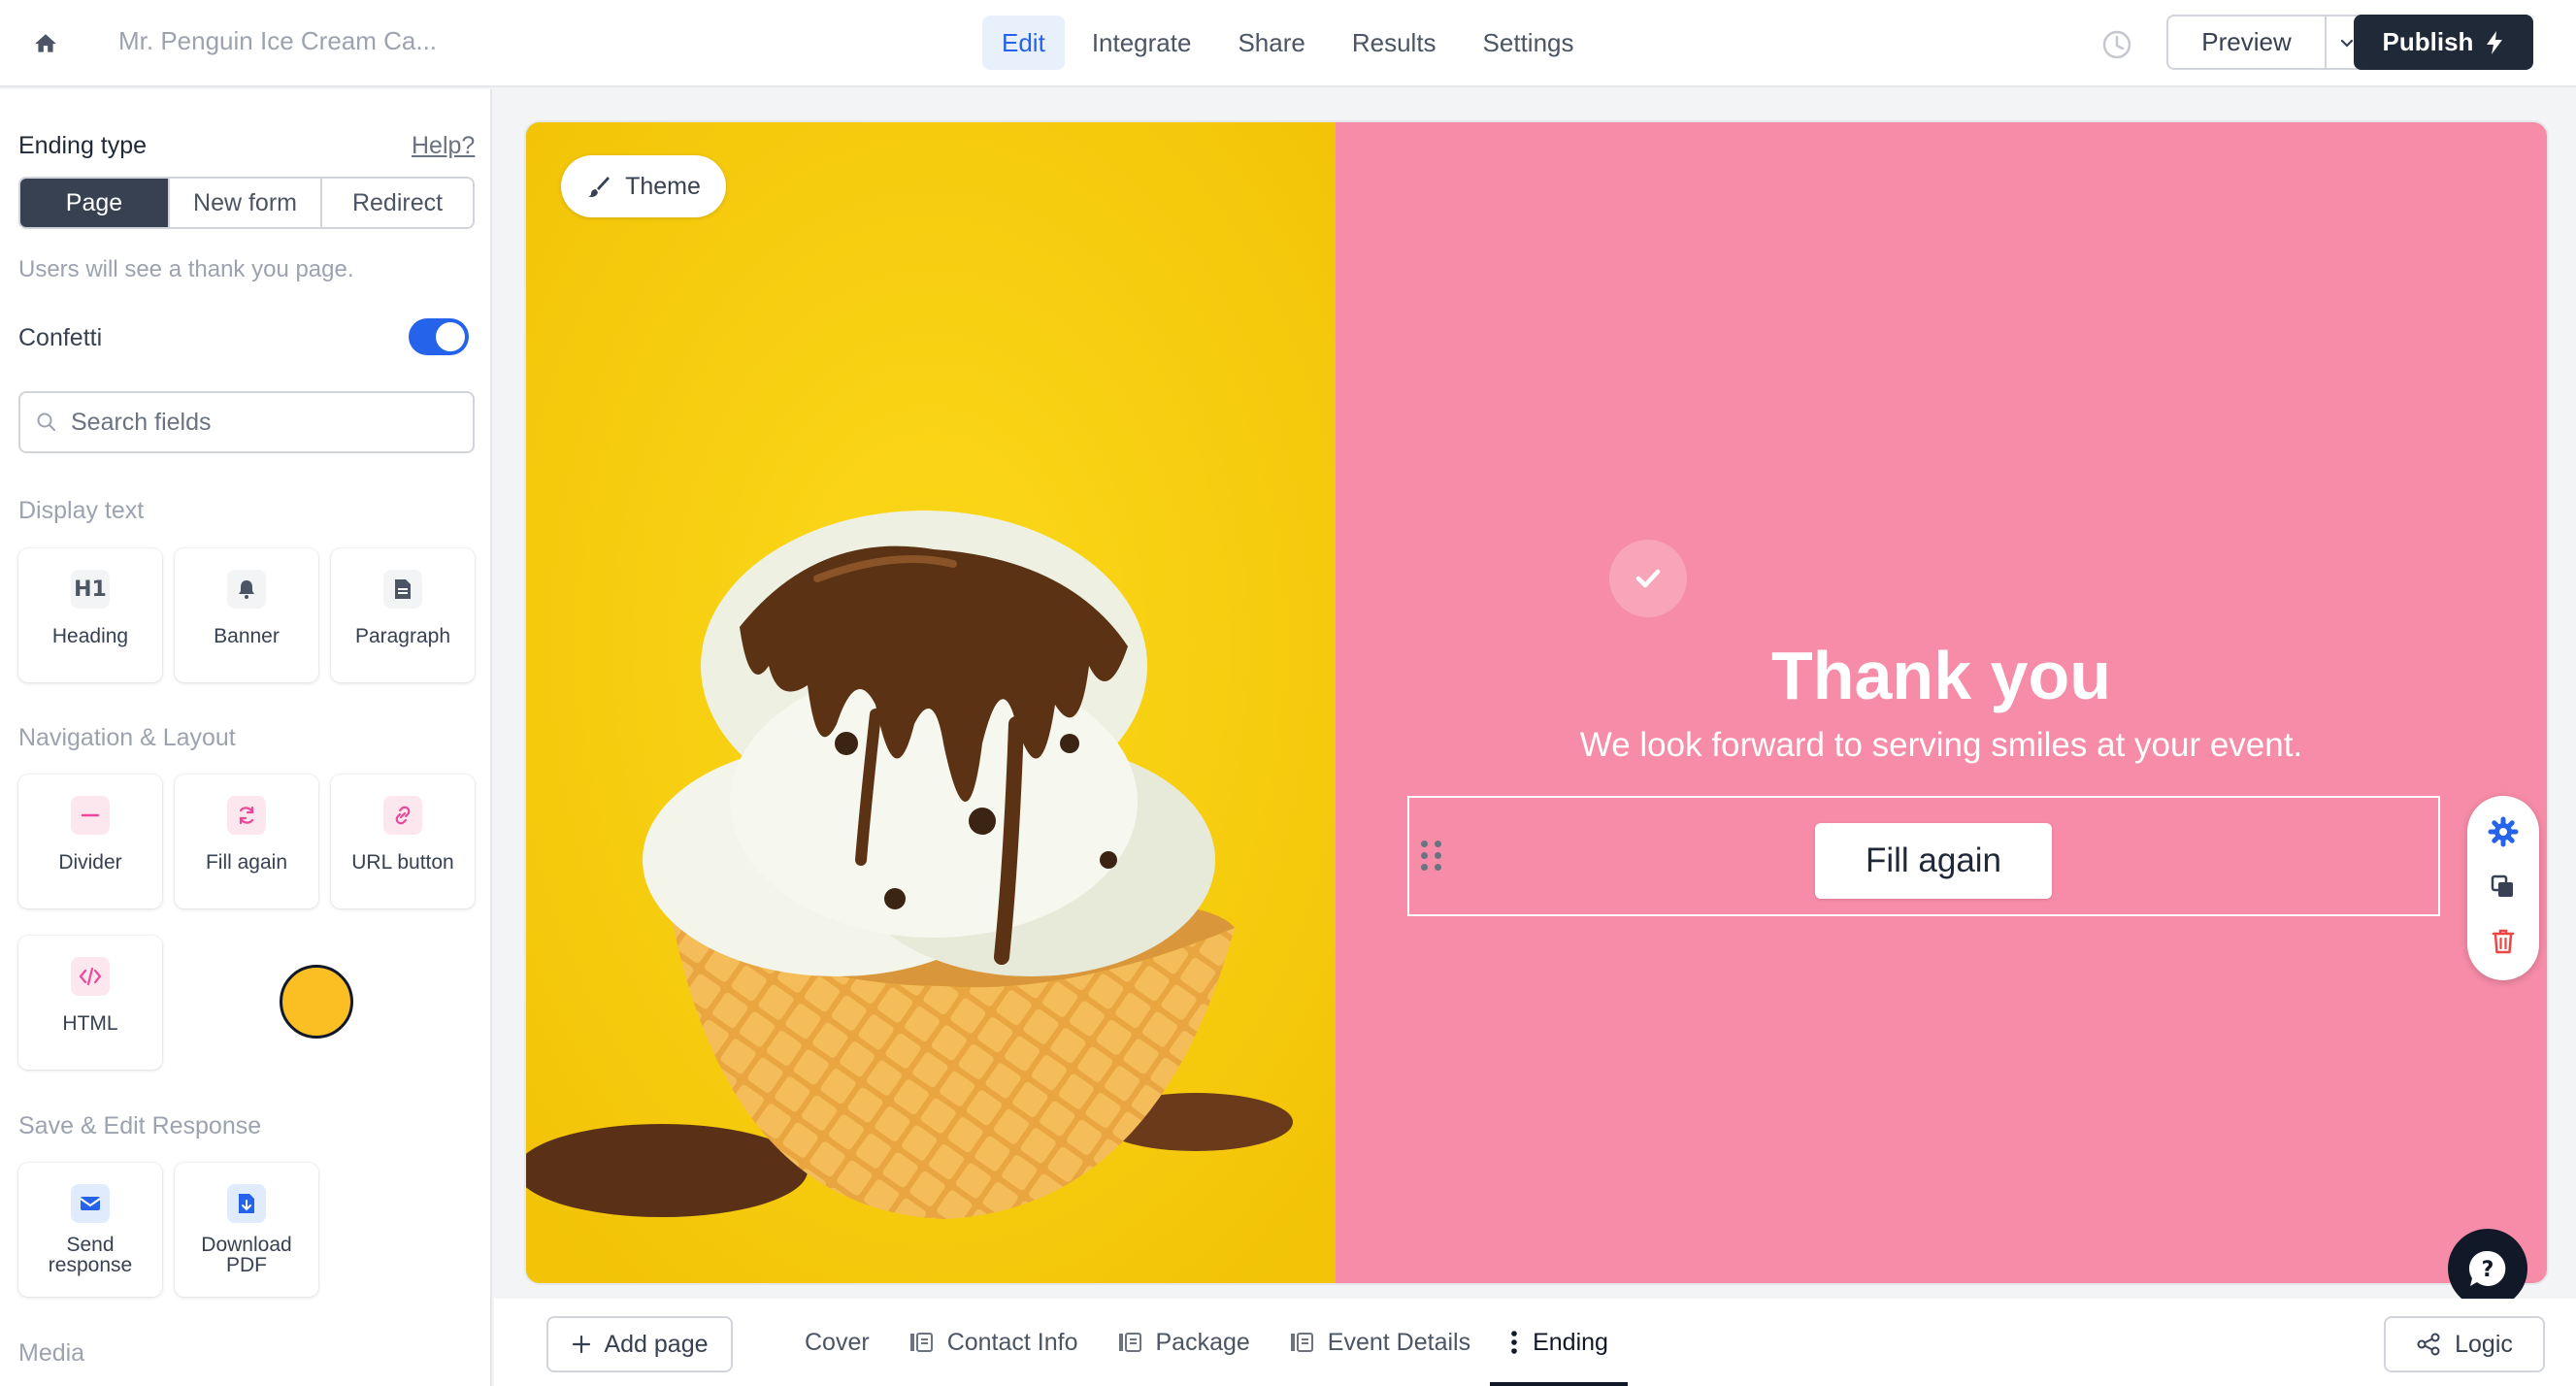  What do you see at coordinates (403, 615) in the screenshot?
I see `field-paragraph: Paragraph` at bounding box center [403, 615].